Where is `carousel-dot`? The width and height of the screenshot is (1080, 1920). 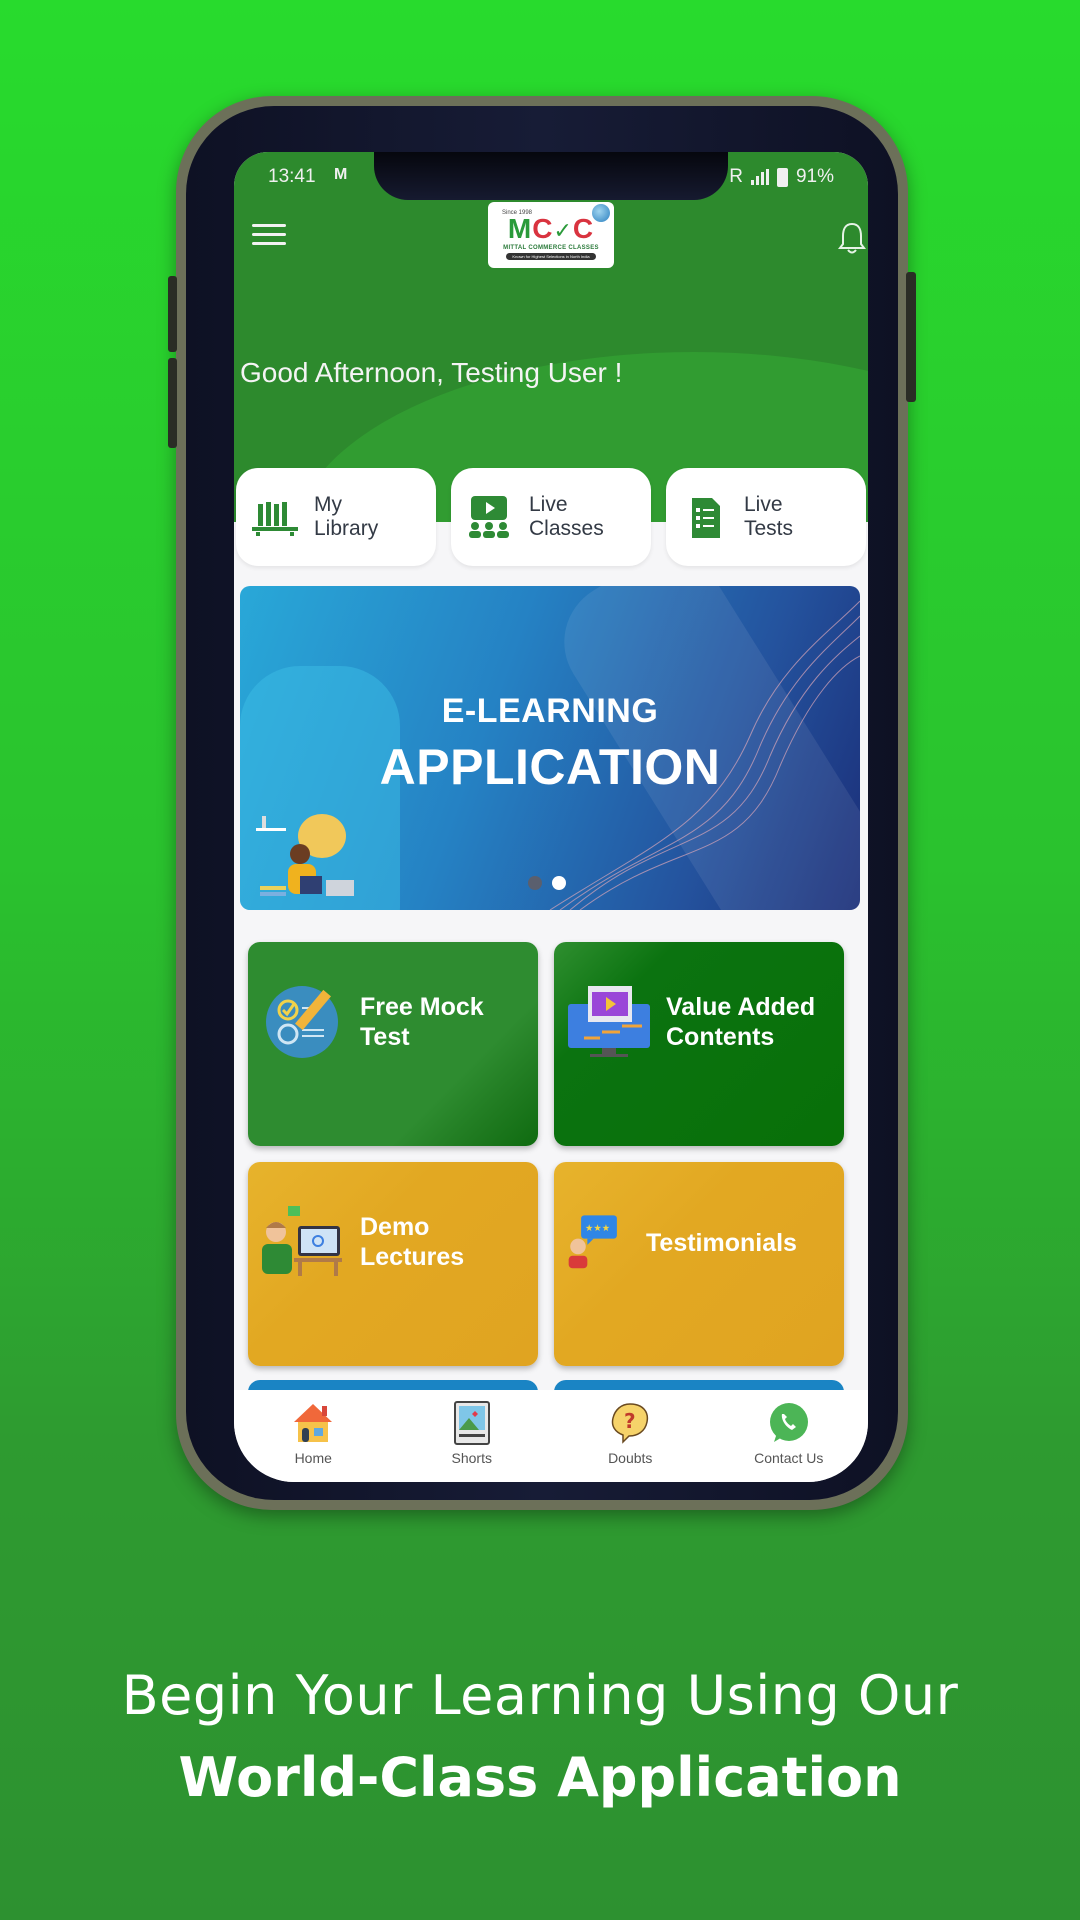 carousel-dot is located at coordinates (535, 883).